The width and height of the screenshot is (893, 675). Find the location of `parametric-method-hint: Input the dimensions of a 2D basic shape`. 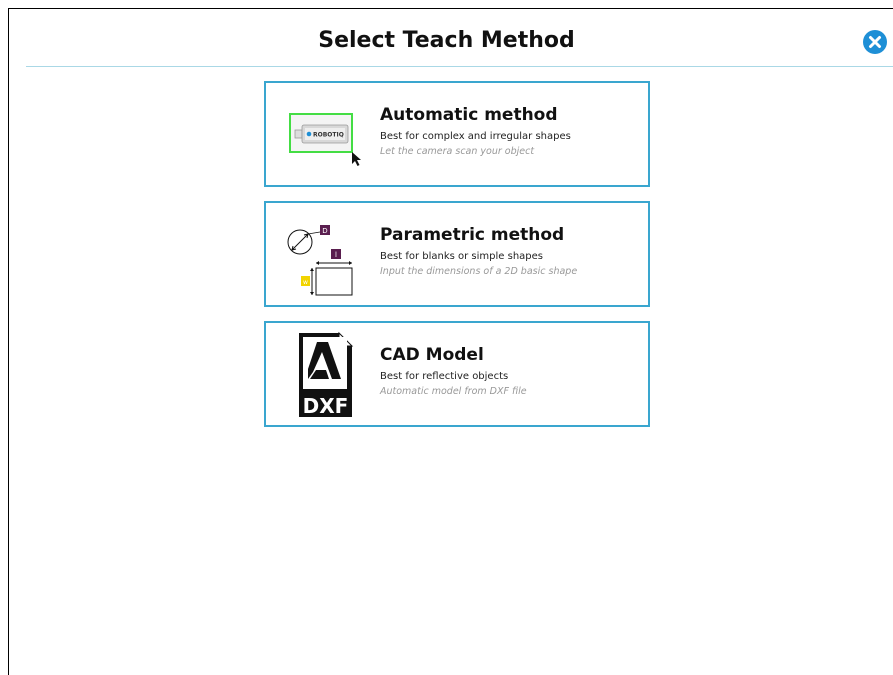

parametric-method-hint: Input the dimensions of a 2D basic shape is located at coordinates (479, 271).